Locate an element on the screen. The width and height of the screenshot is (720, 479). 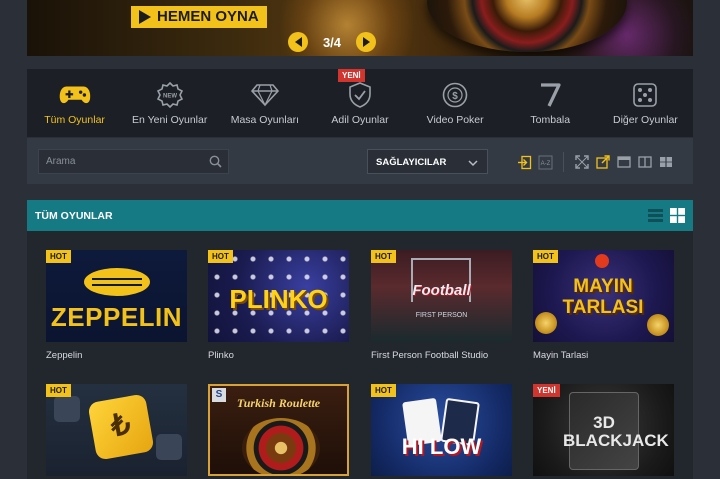
sort-az-icon: A-Z is located at coordinates (545, 162).